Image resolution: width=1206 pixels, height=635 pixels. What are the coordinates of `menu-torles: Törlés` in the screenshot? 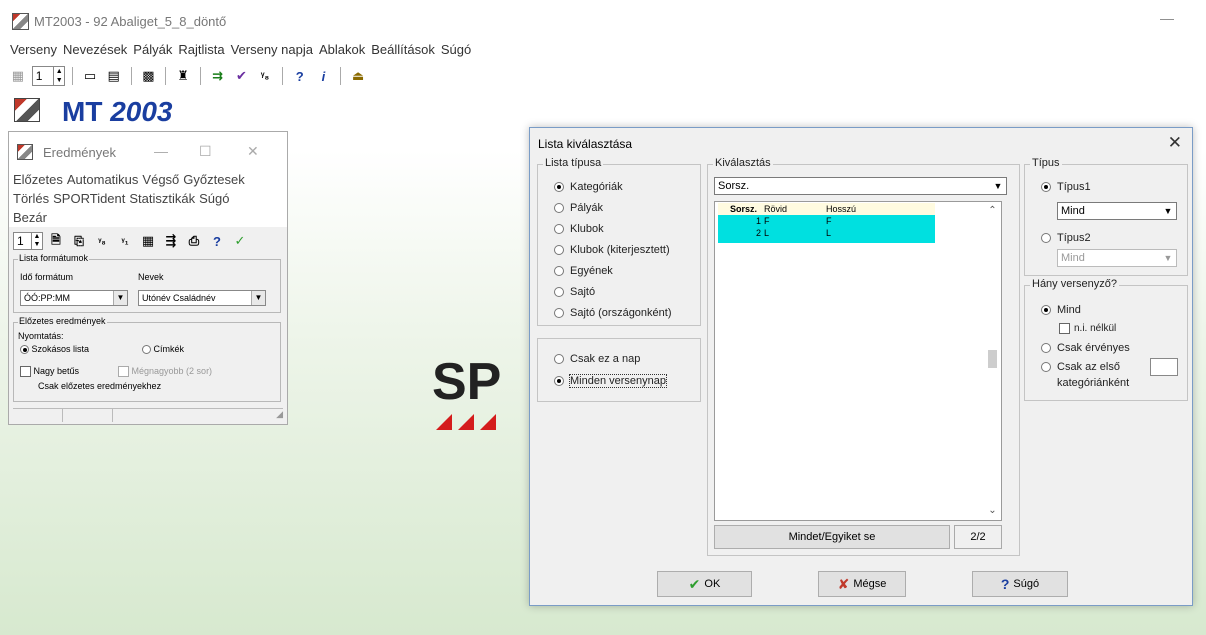 It's located at (31, 198).